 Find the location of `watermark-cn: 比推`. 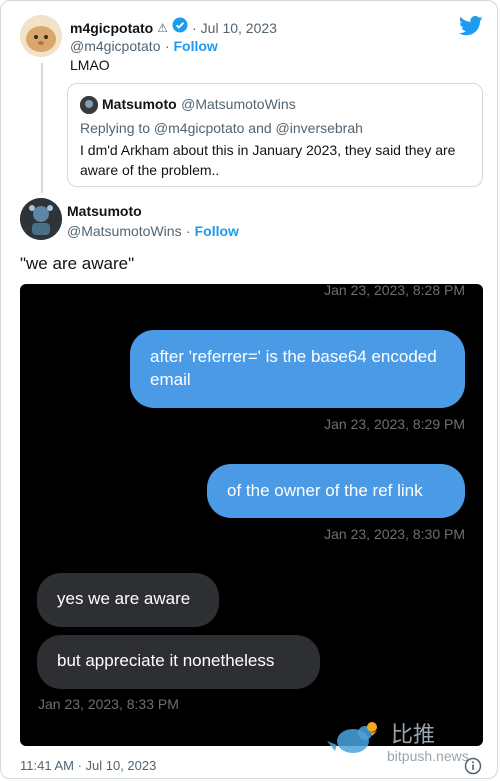

watermark-cn: 比推 is located at coordinates (413, 734).